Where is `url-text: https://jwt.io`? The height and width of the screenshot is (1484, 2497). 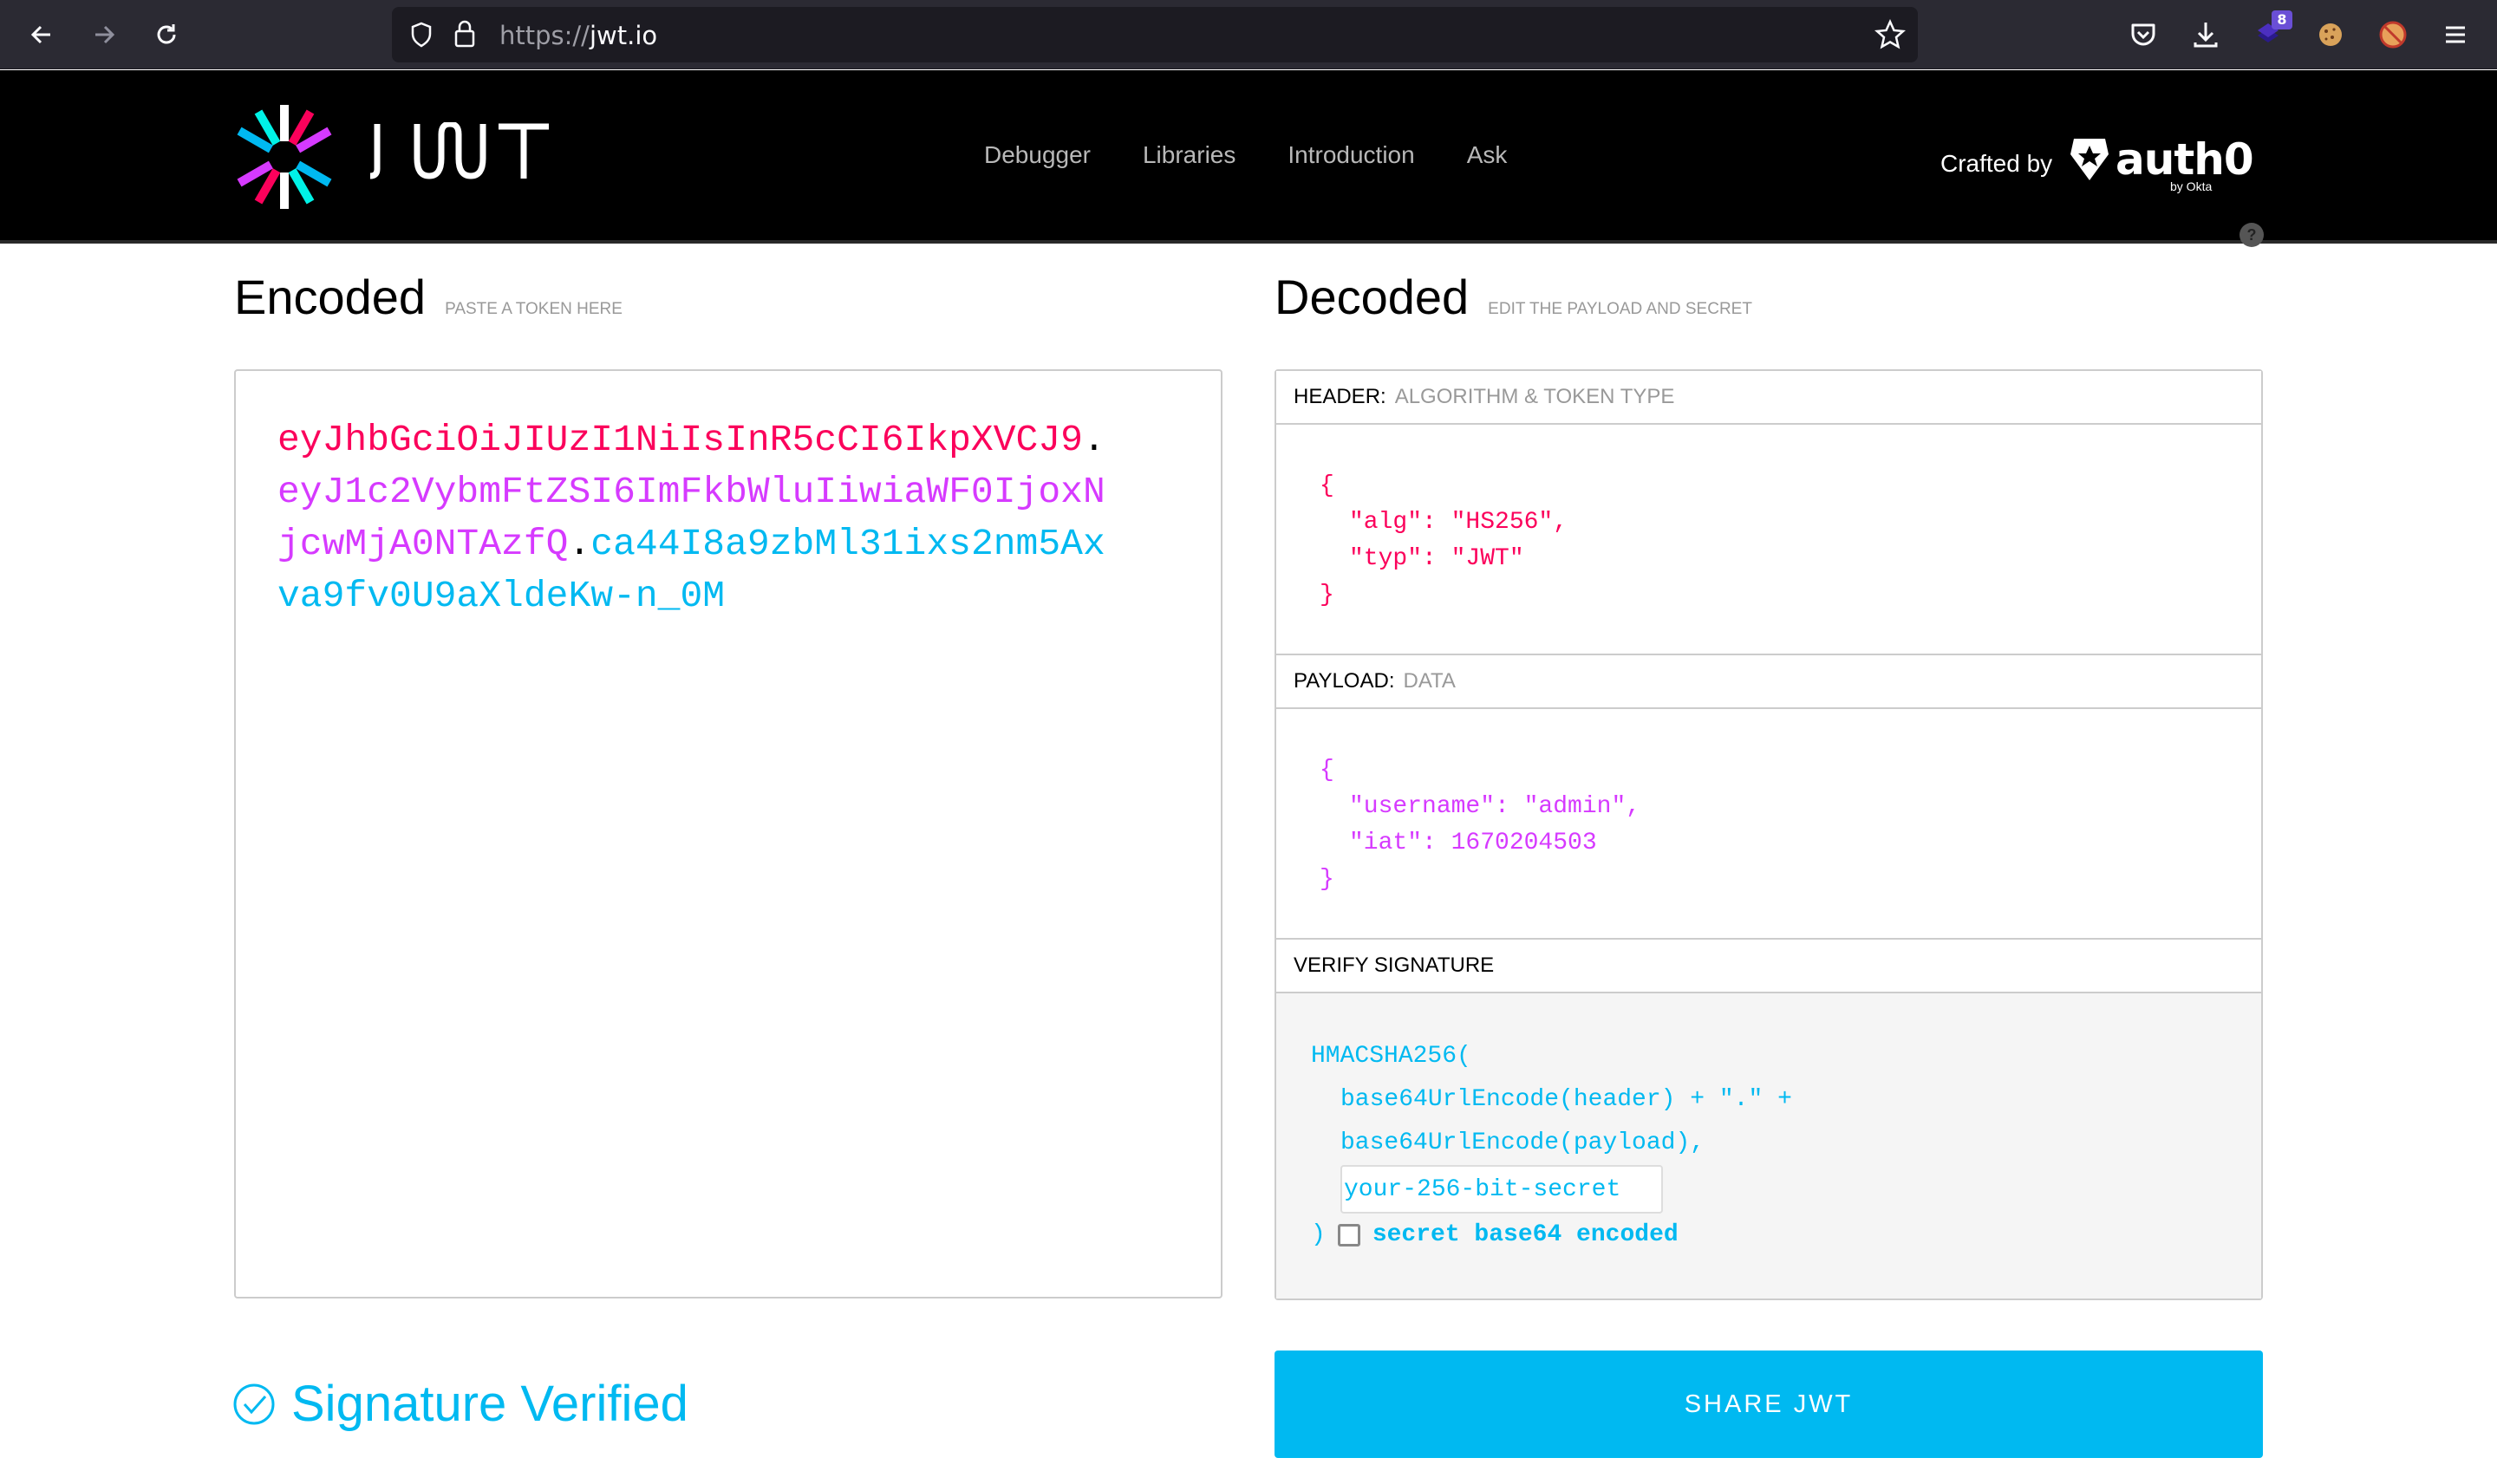
url-text: https://jwt.io is located at coordinates (578, 35).